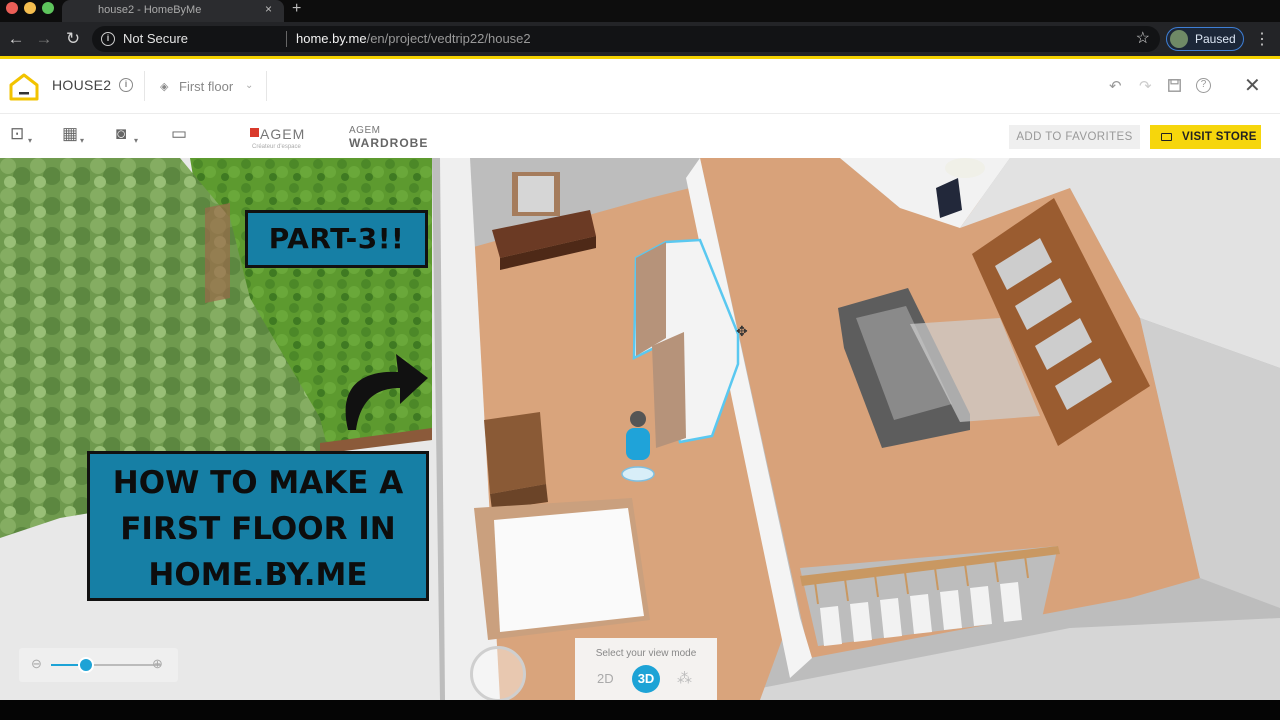  I want to click on profile-status: Paused, so click(1215, 39).